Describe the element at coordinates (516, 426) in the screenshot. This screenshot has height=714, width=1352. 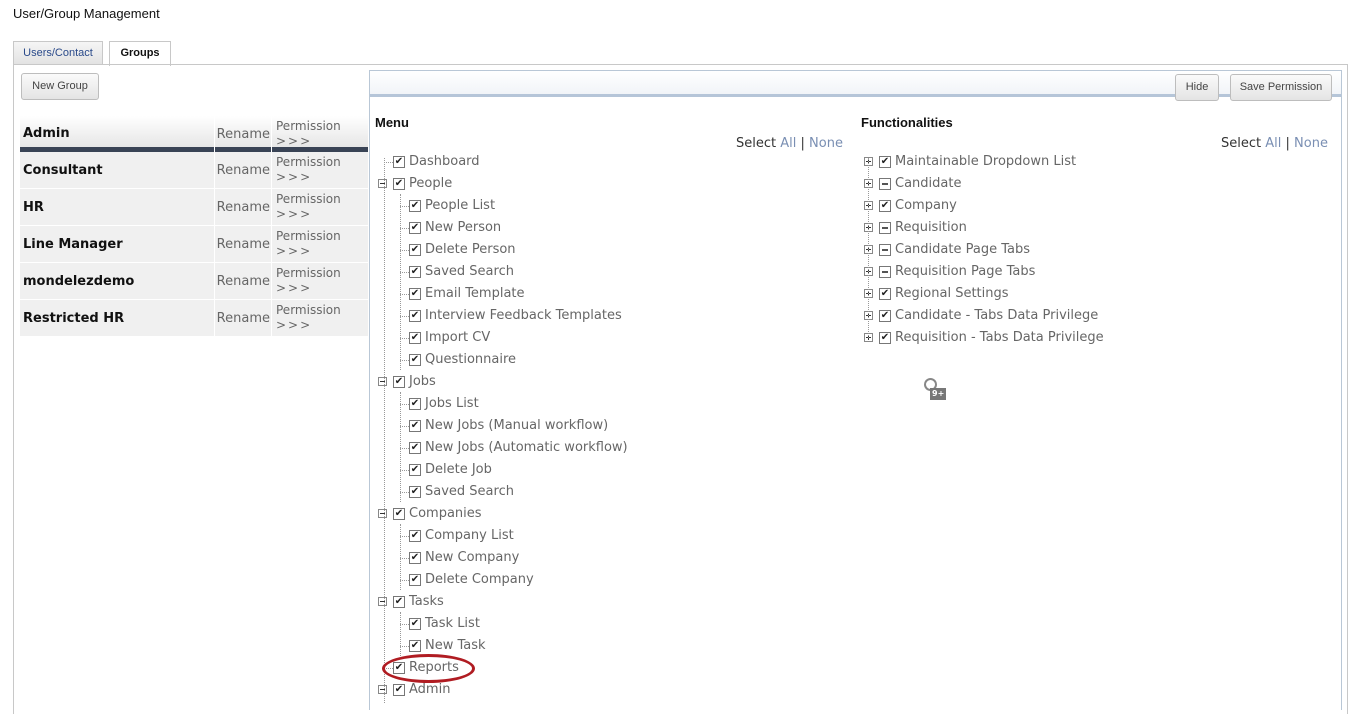
I see `menu-item-label: New Jobs (Manual workflow)` at that location.